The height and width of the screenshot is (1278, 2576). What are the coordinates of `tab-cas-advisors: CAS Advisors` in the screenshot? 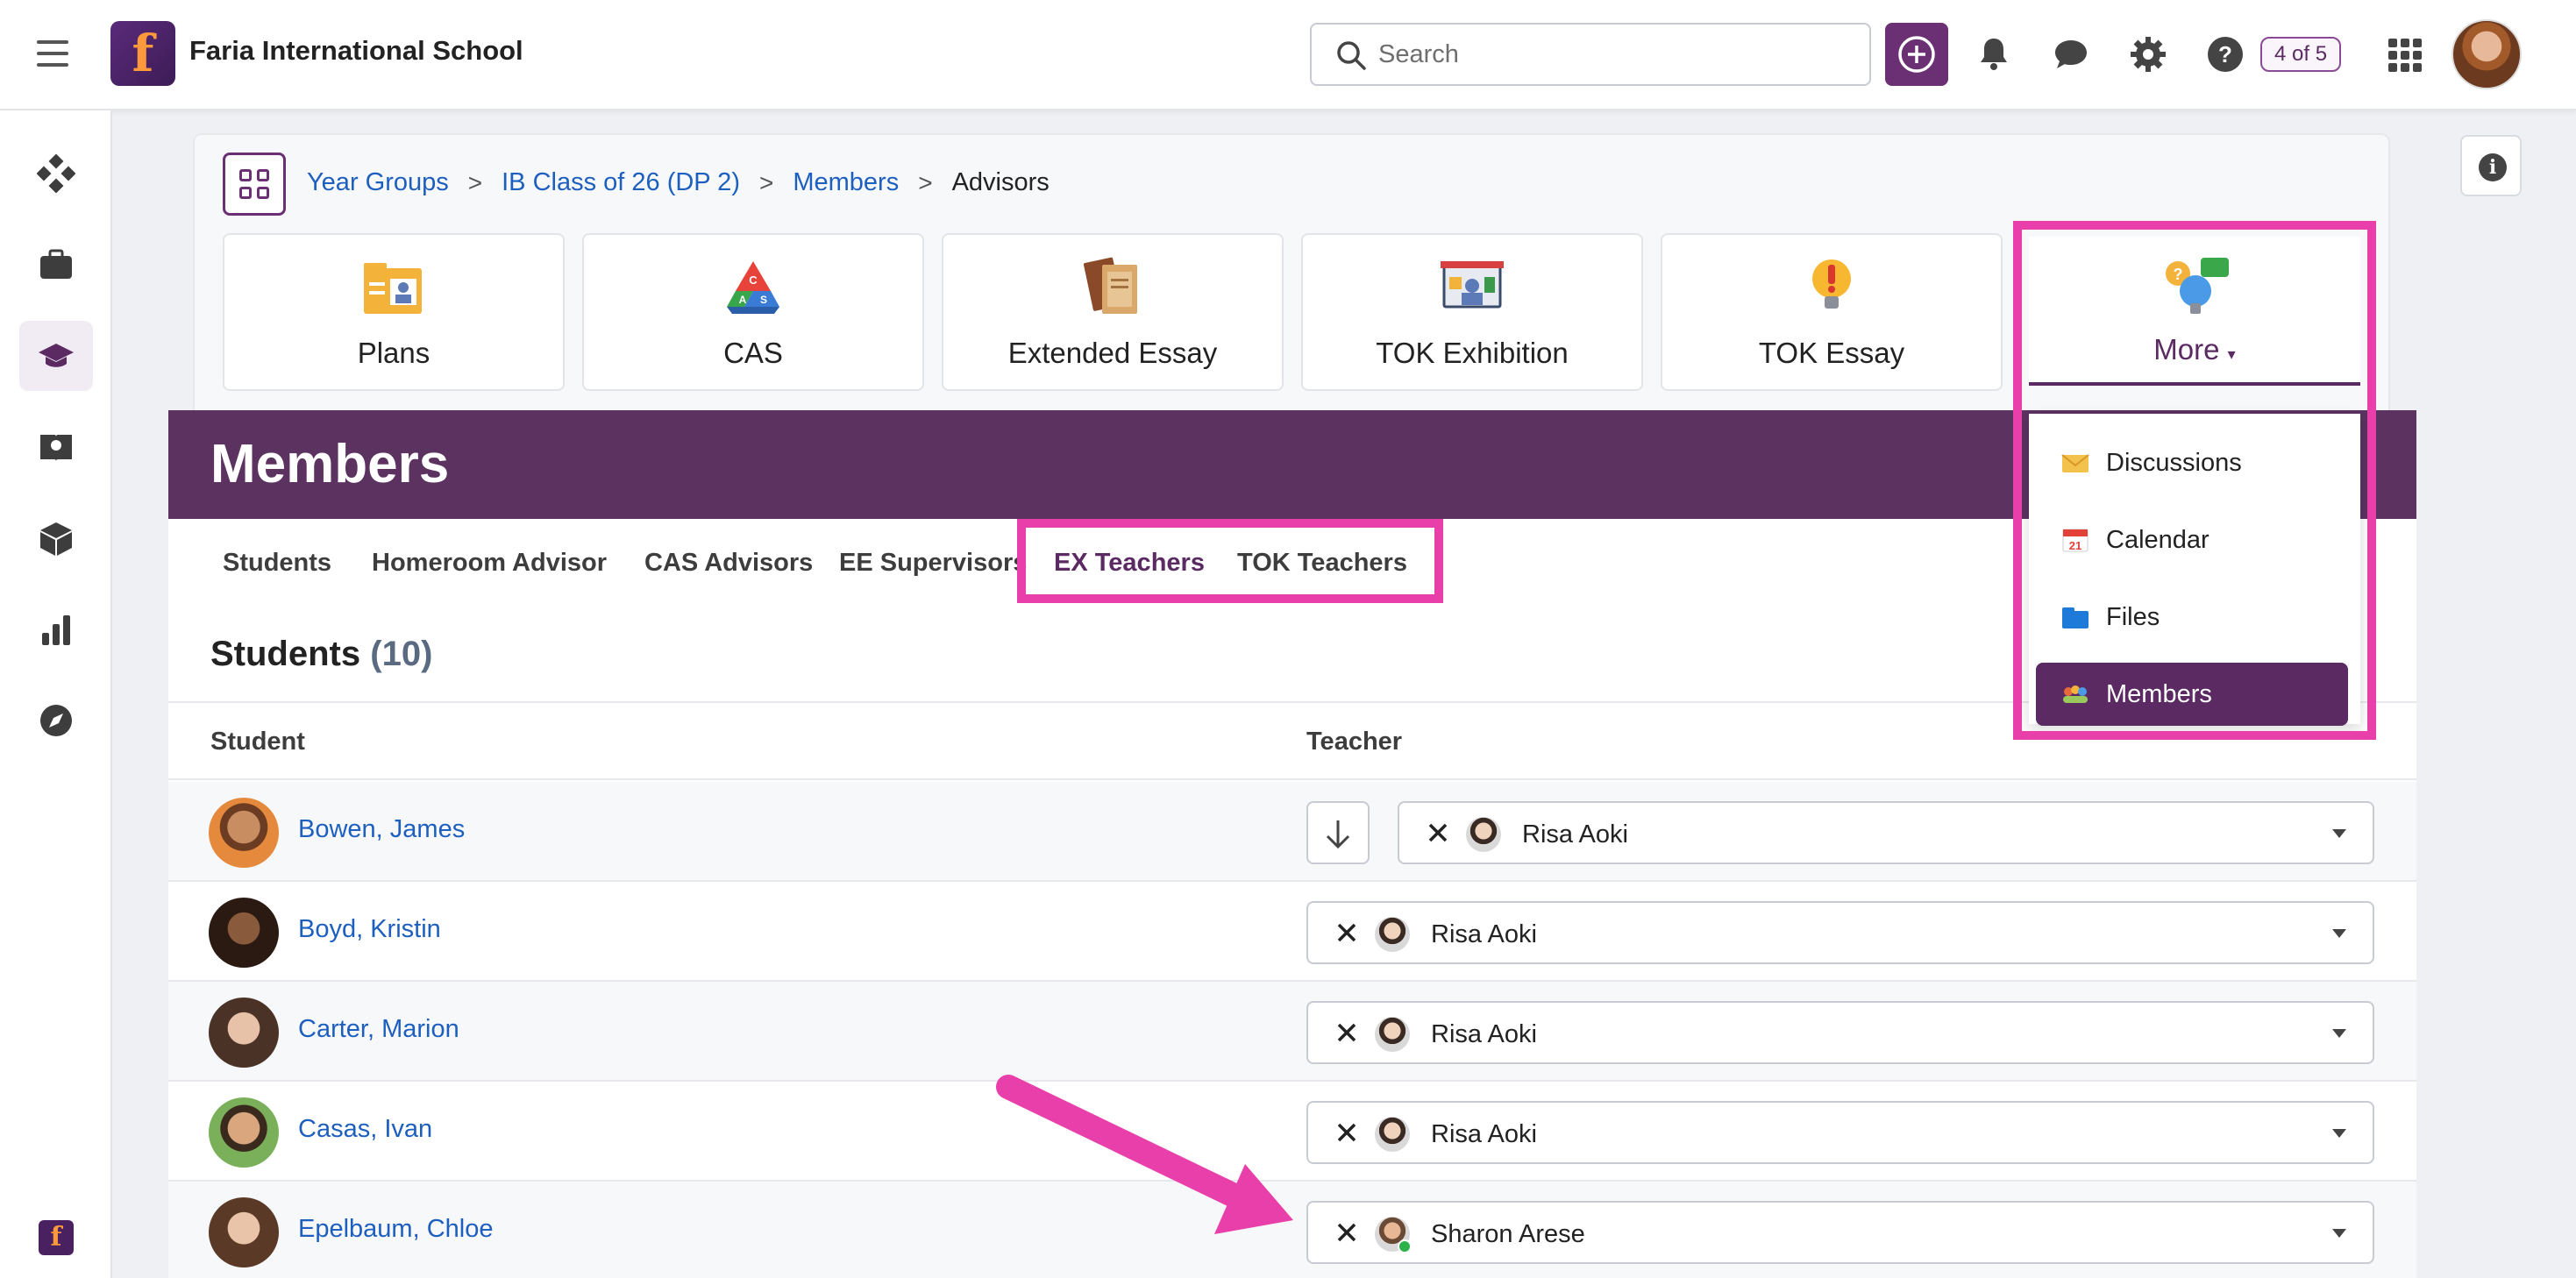 It's located at (728, 563).